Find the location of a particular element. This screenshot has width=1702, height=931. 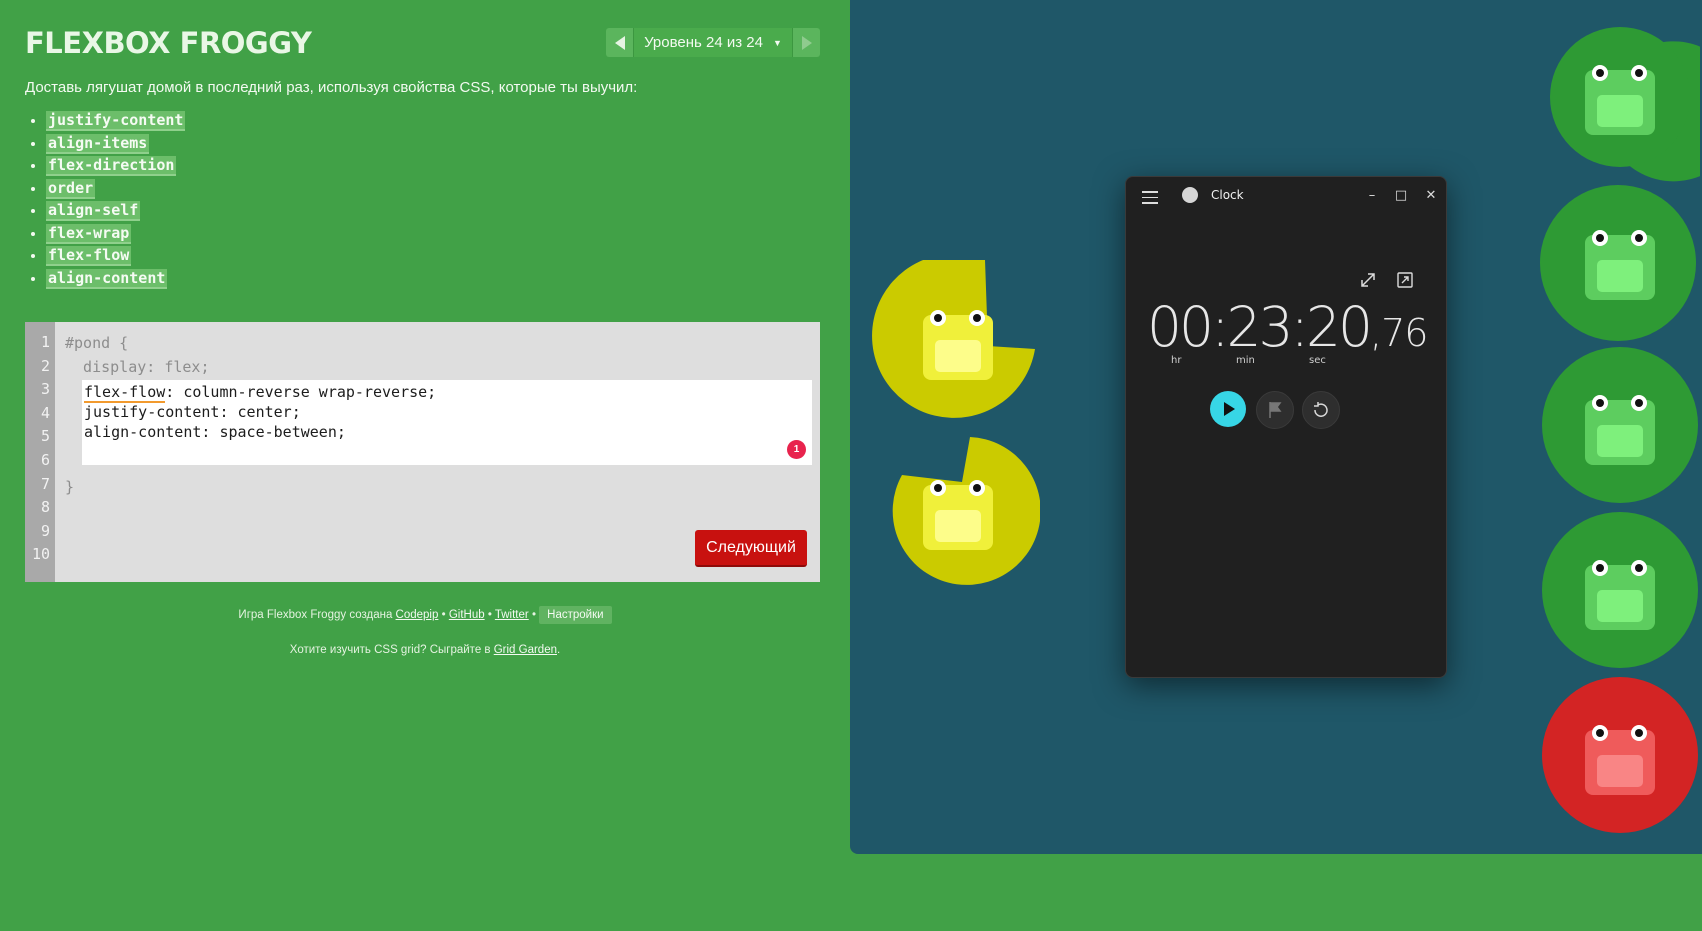

reset-button is located at coordinates (1321, 410).